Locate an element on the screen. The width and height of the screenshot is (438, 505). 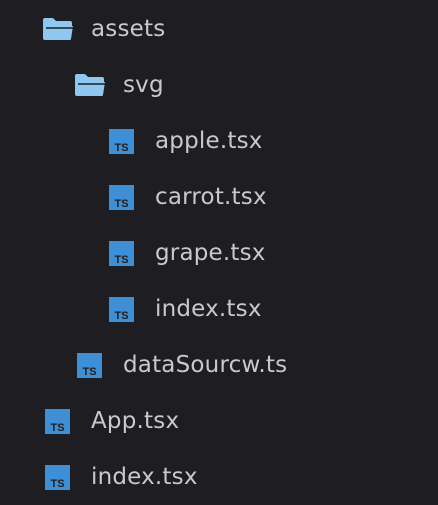
tree-item-apple-file: TS apple.tsx is located at coordinates (186, 141).